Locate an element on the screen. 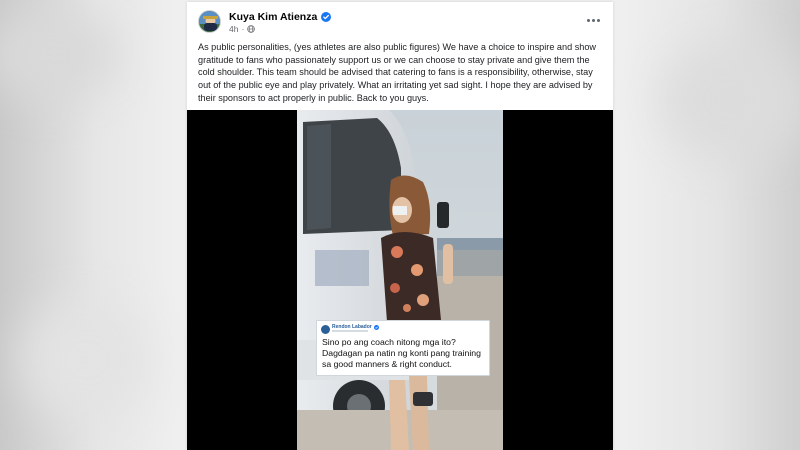  post-header: Kuya Kim Atienza 4h · is located at coordinates (400, 20).